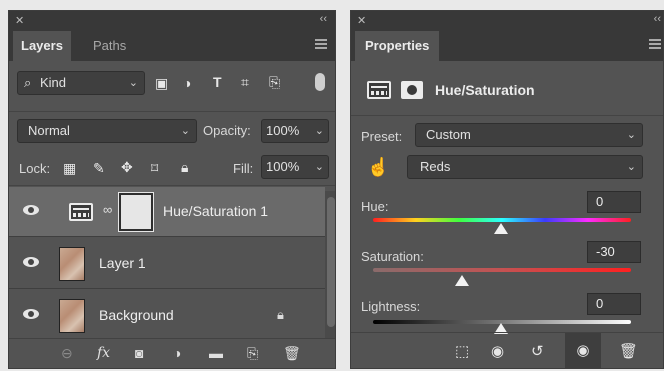 This screenshot has width=664, height=371. Describe the element at coordinates (375, 206) in the screenshot. I see `hue-label: Hue:` at that location.